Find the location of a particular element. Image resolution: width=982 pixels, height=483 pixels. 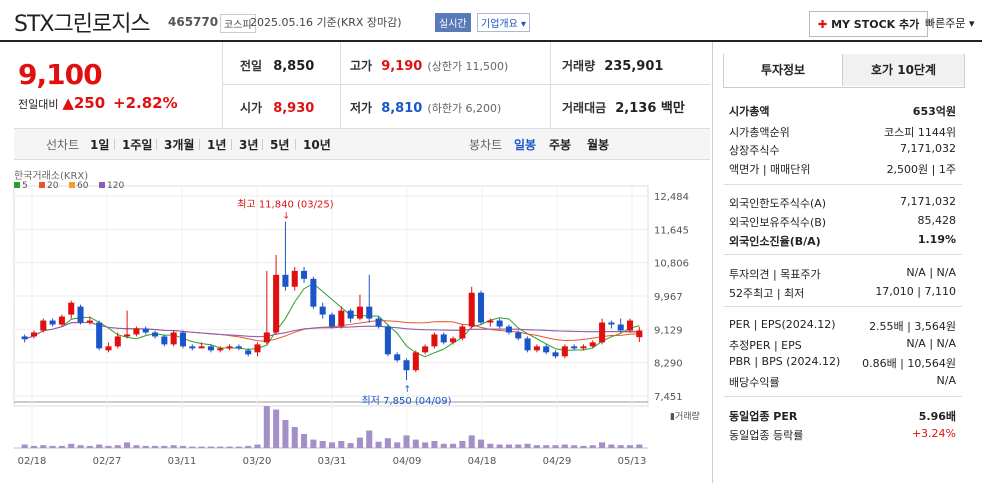

volume: 거래량 235,901 is located at coordinates (613, 66).